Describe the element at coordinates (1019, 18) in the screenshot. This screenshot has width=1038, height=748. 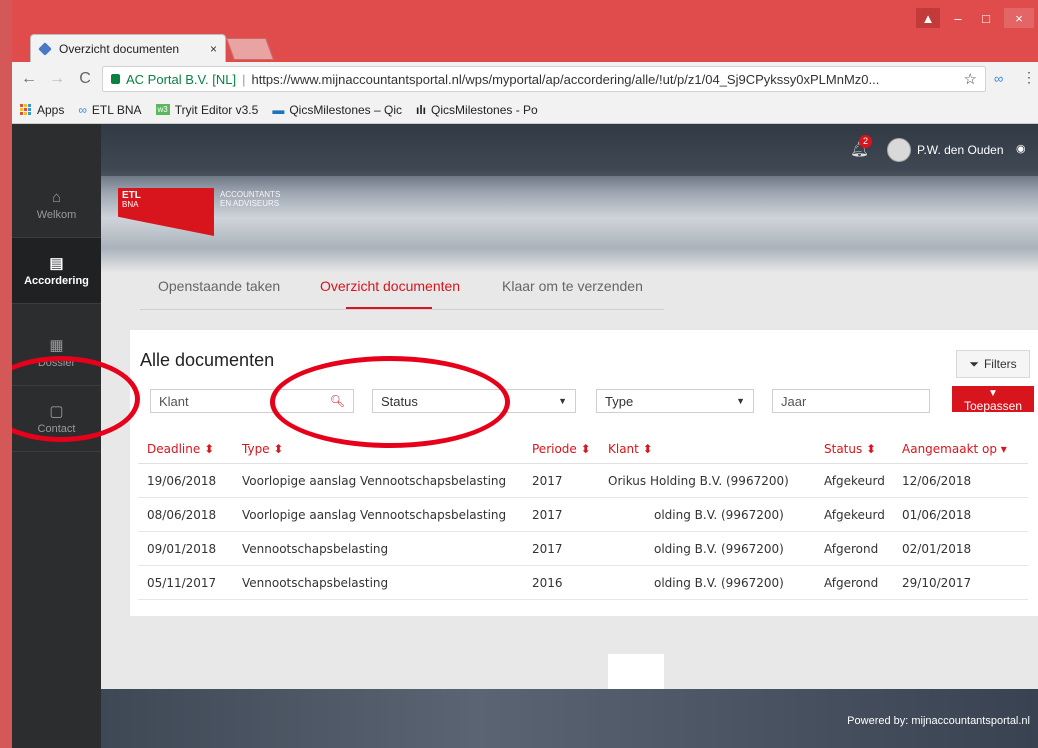
I see `close-window-icon: ×` at that location.